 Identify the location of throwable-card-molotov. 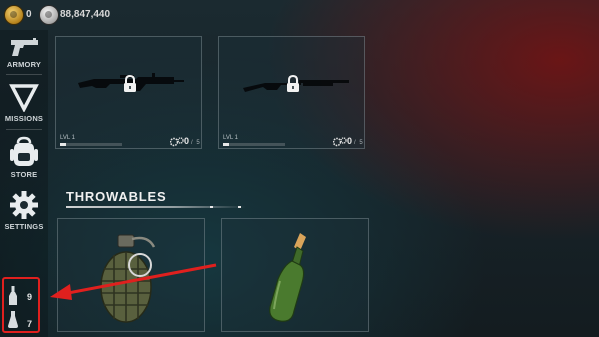
(295, 275).